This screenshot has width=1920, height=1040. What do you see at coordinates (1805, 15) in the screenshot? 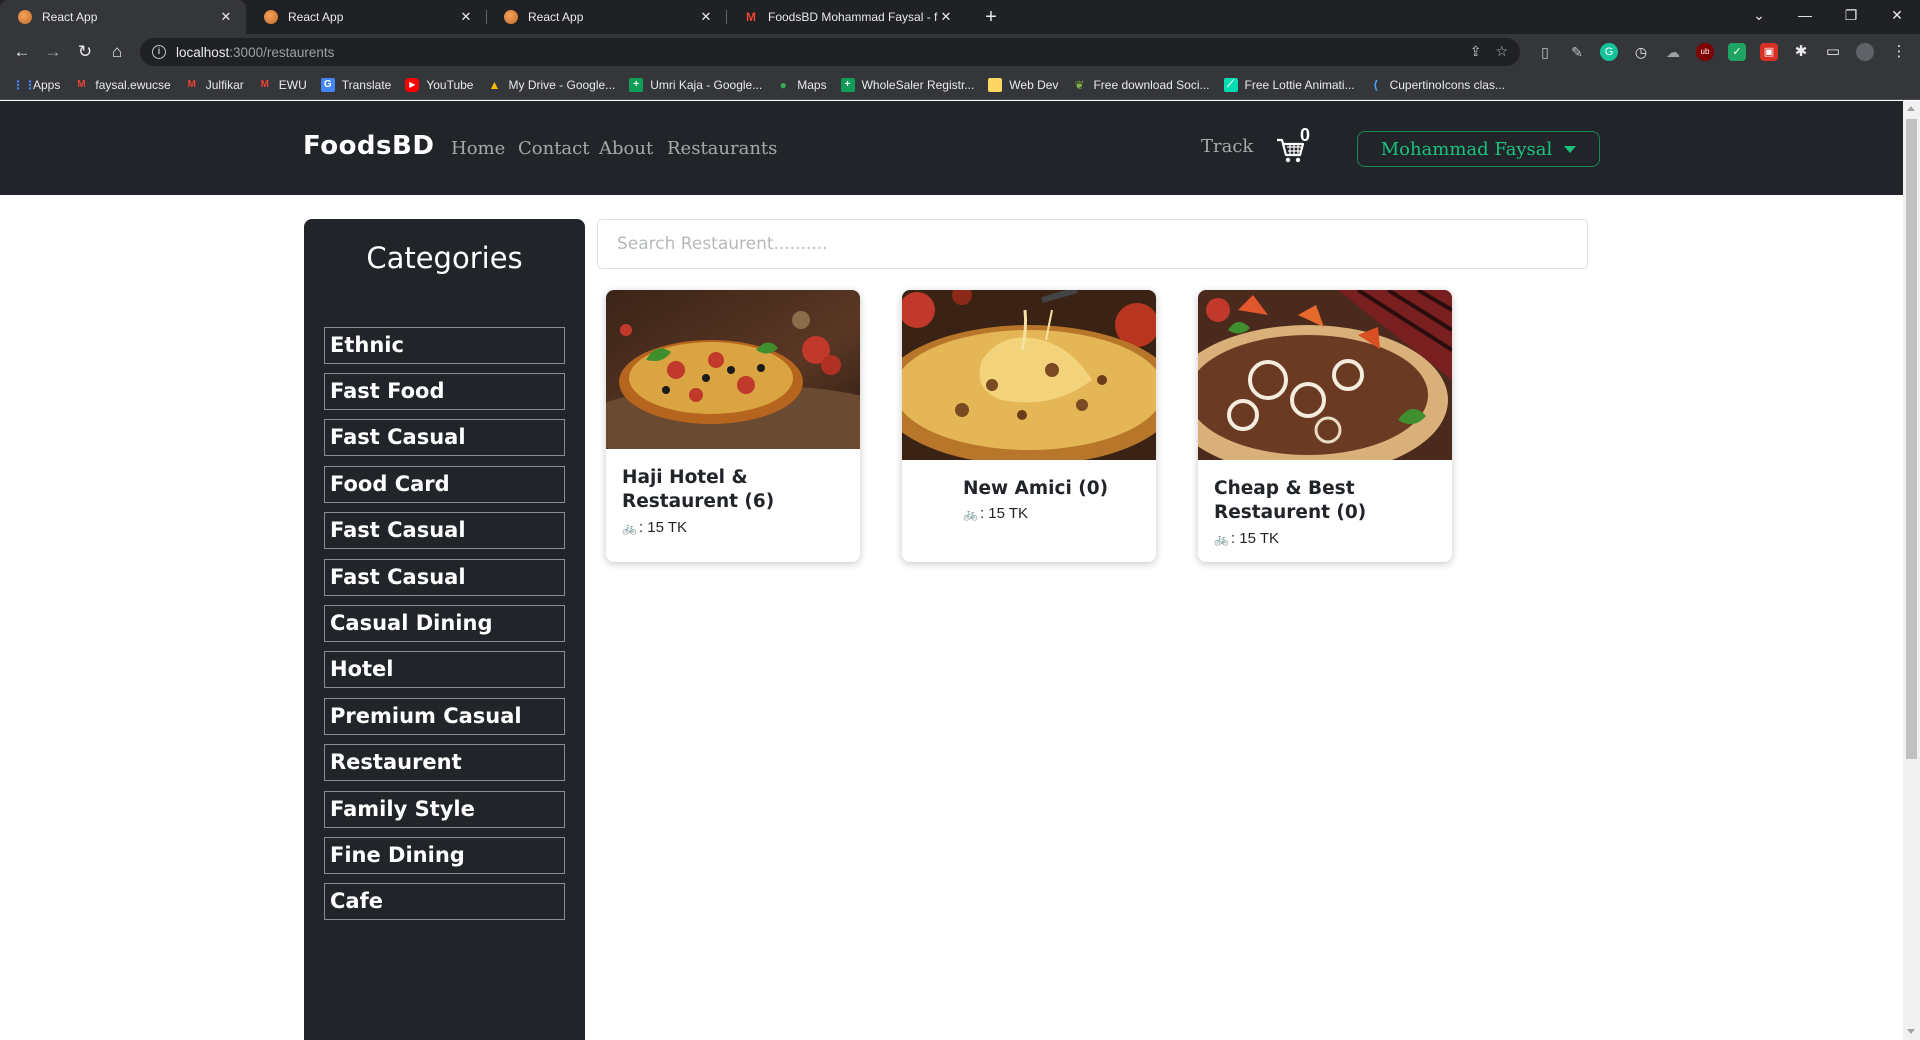
I see `minimize-button: —` at bounding box center [1805, 15].